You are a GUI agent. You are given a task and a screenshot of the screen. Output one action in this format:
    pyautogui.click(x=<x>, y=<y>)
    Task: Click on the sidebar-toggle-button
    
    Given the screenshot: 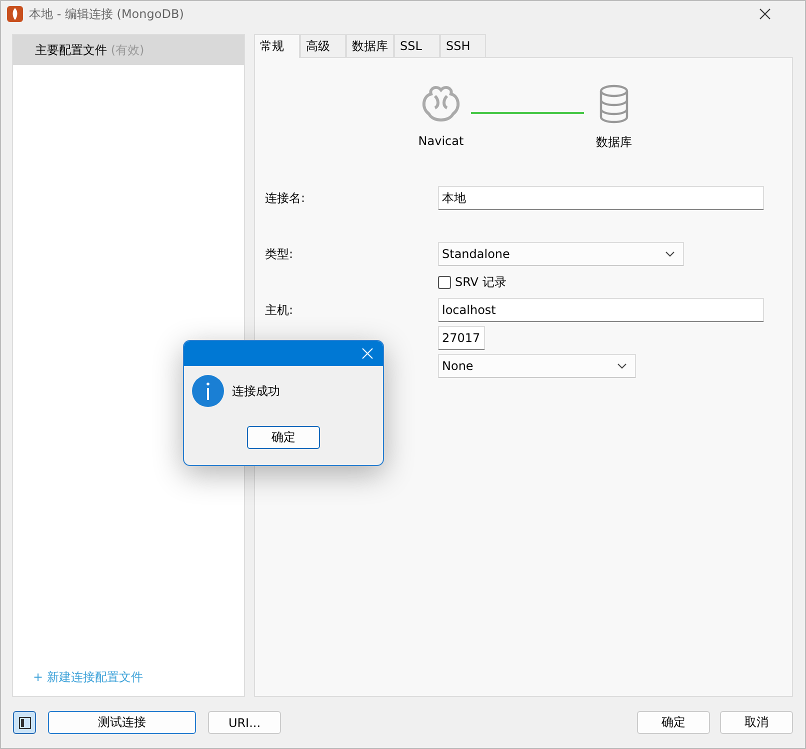 What is the action you would take?
    pyautogui.click(x=24, y=722)
    